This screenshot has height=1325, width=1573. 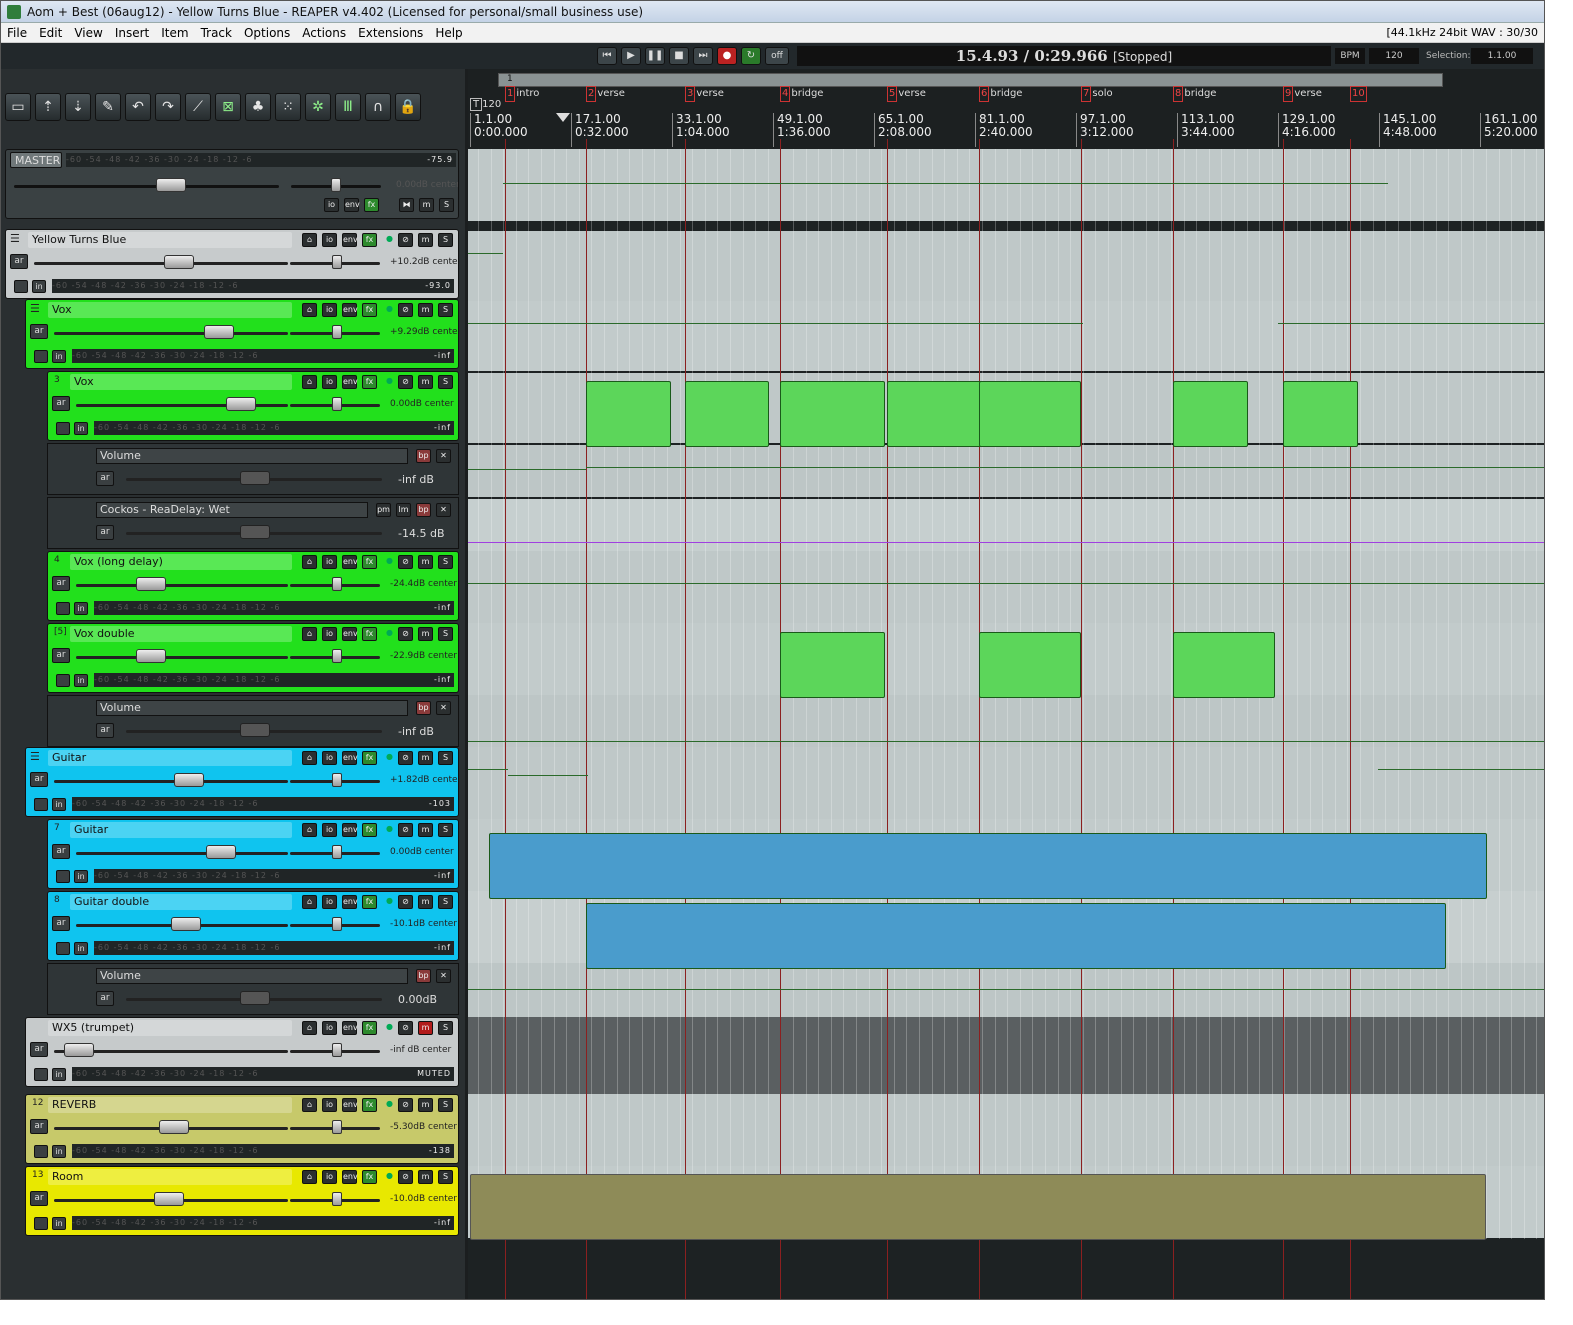 What do you see at coordinates (703, 56) in the screenshot?
I see `go-to-end-icon: ⏭` at bounding box center [703, 56].